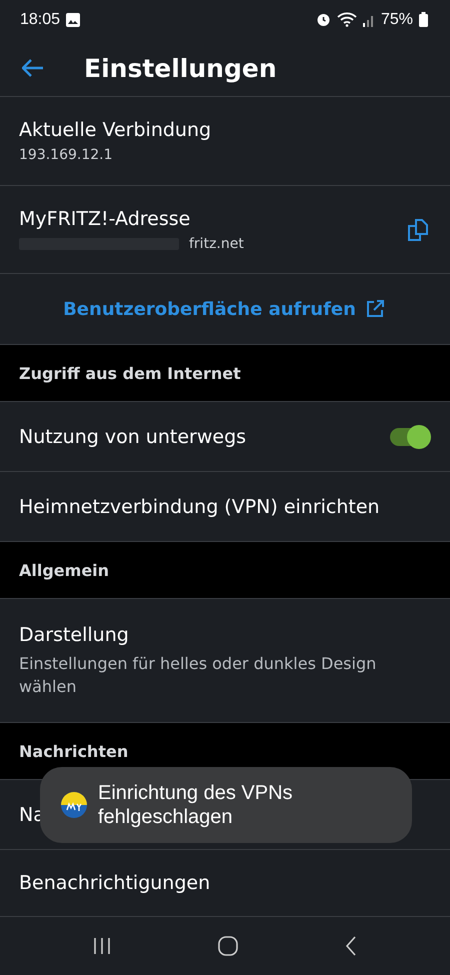  Describe the element at coordinates (102, 946) in the screenshot. I see `recent-apps-icon` at that location.